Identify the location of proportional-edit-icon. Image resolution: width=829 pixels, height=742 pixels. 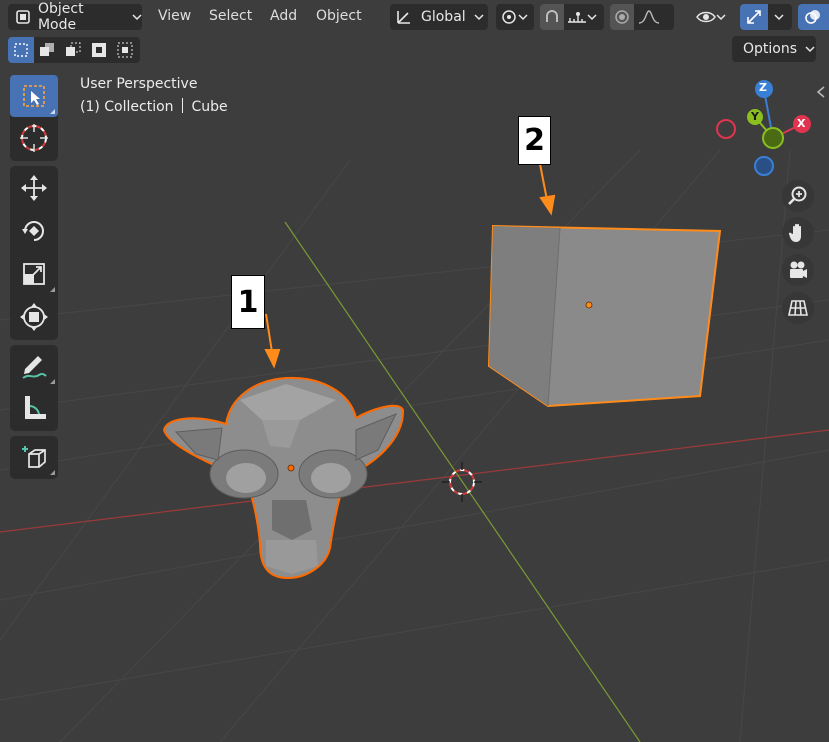
(622, 17).